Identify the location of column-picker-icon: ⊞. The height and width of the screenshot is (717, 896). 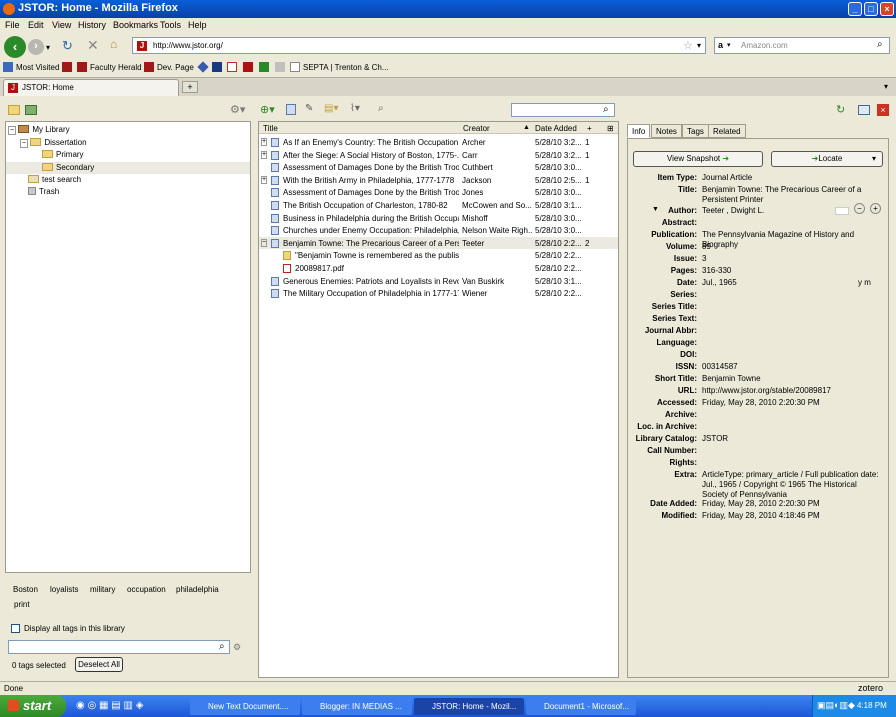
(610, 128).